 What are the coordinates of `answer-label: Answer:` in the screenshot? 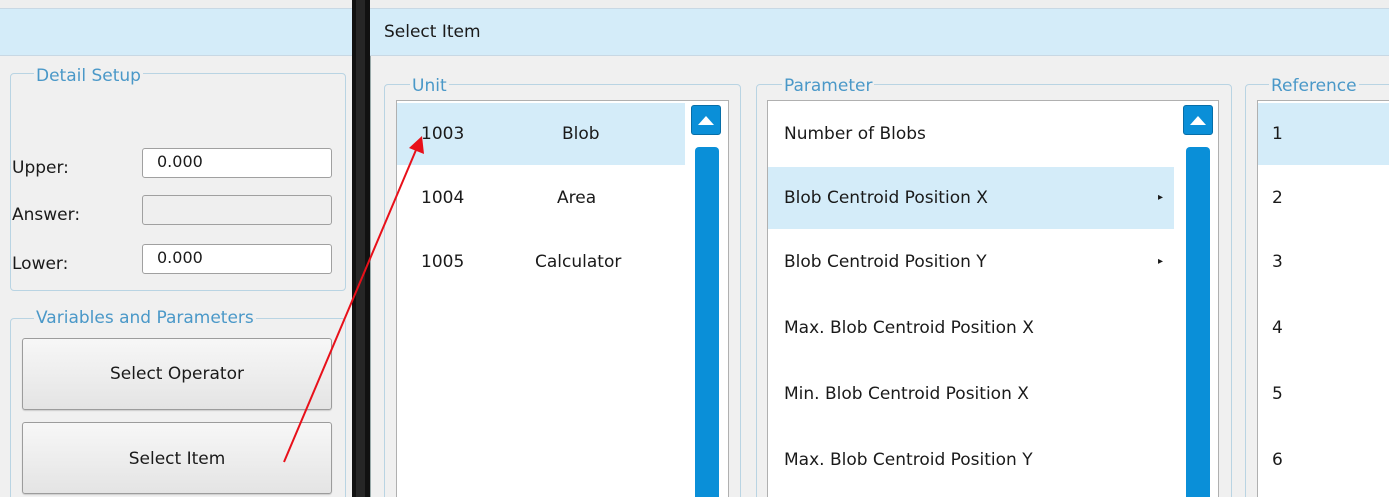 It's located at (46, 215).